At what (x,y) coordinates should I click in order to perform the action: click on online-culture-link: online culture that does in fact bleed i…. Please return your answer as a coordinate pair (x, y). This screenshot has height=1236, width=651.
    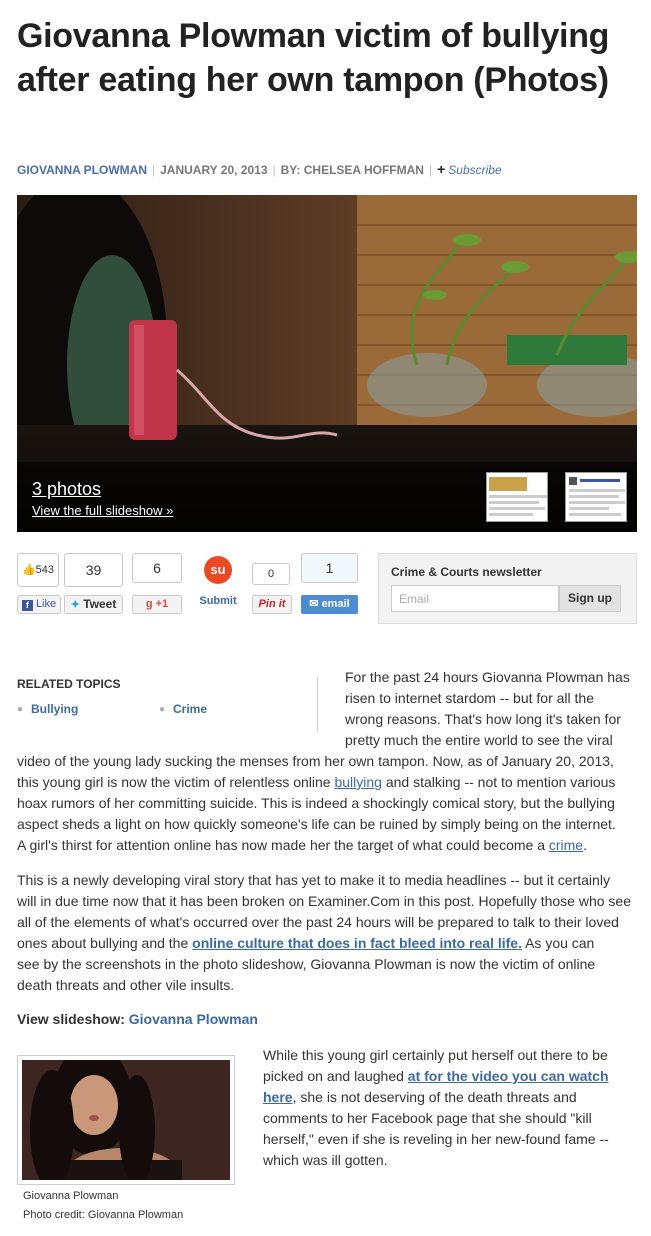
    Looking at the image, I should click on (357, 943).